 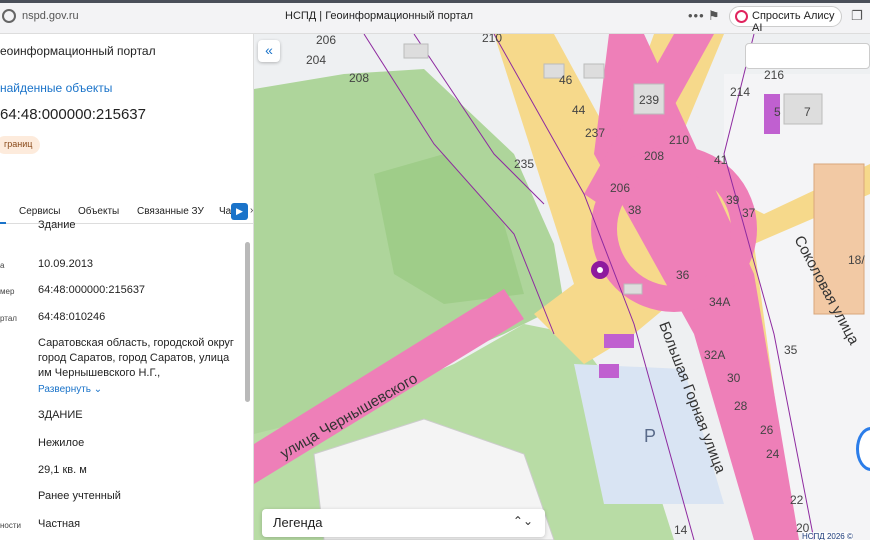 What do you see at coordinates (56, 88) in the screenshot?
I see `found-objects-link: найденные объекты` at bounding box center [56, 88].